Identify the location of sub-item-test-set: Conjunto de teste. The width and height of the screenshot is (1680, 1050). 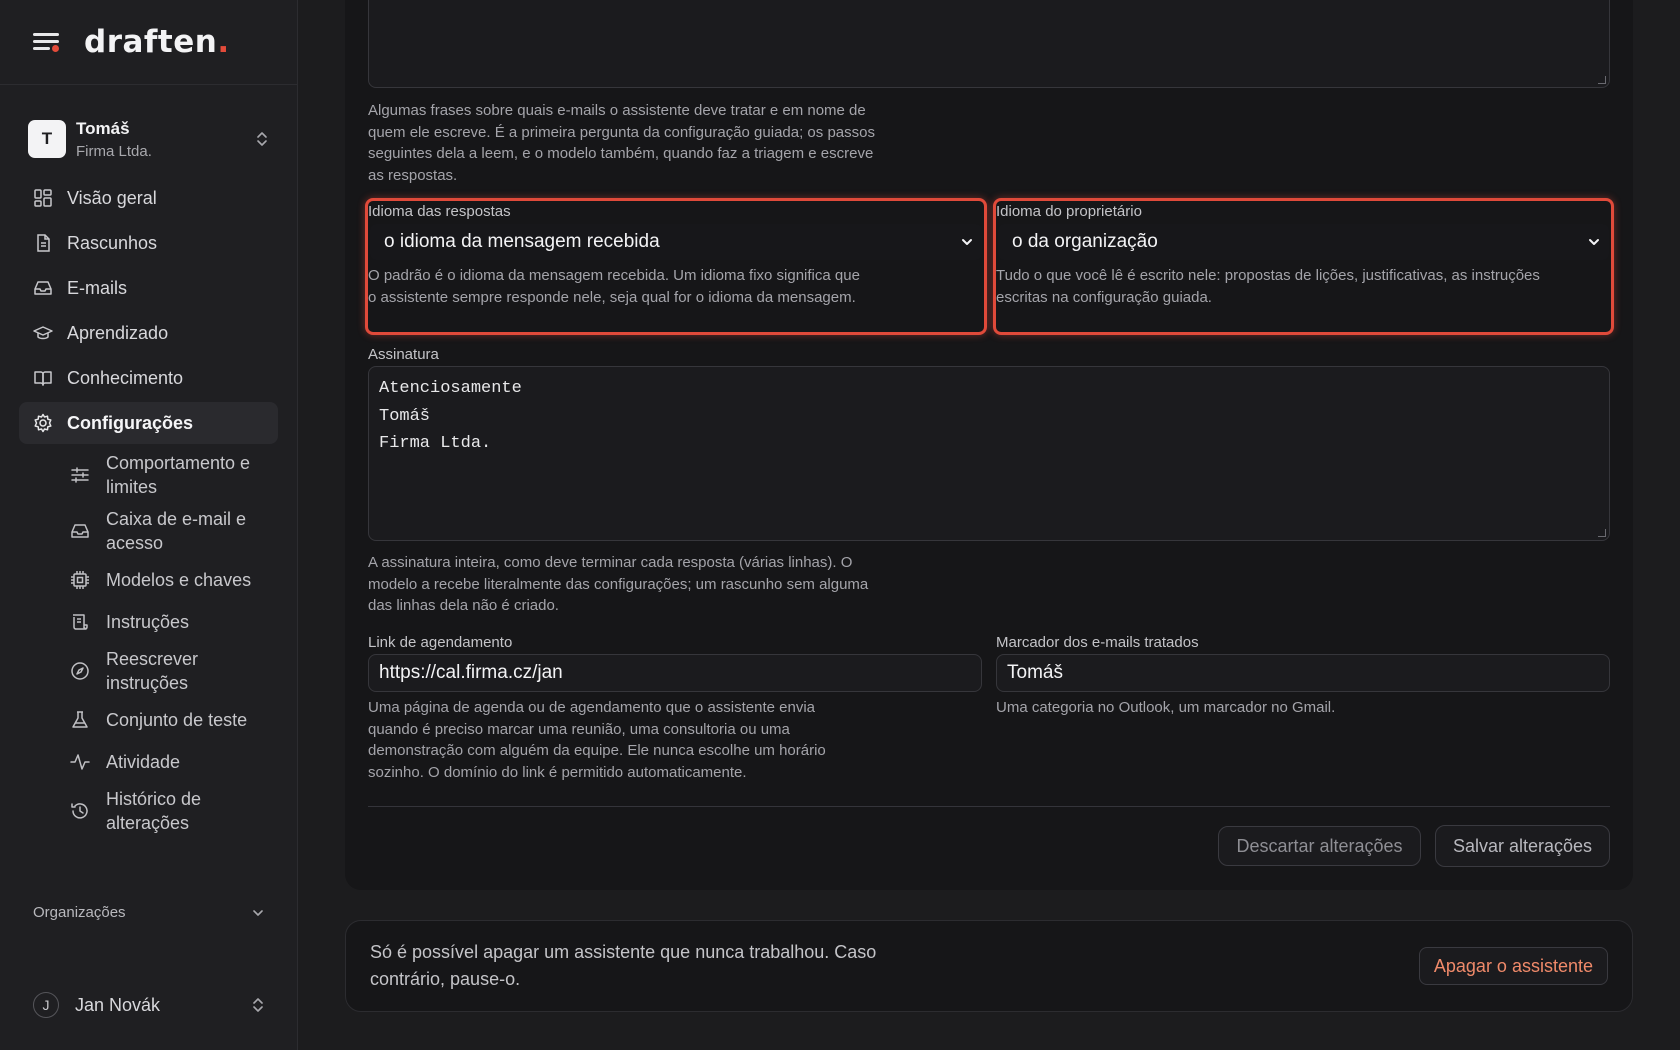
(174, 720).